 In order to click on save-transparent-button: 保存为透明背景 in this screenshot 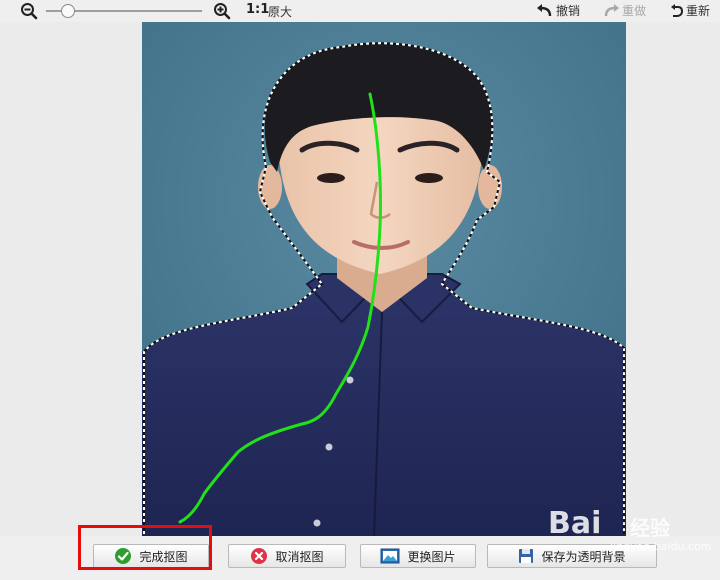, I will do `click(572, 556)`.